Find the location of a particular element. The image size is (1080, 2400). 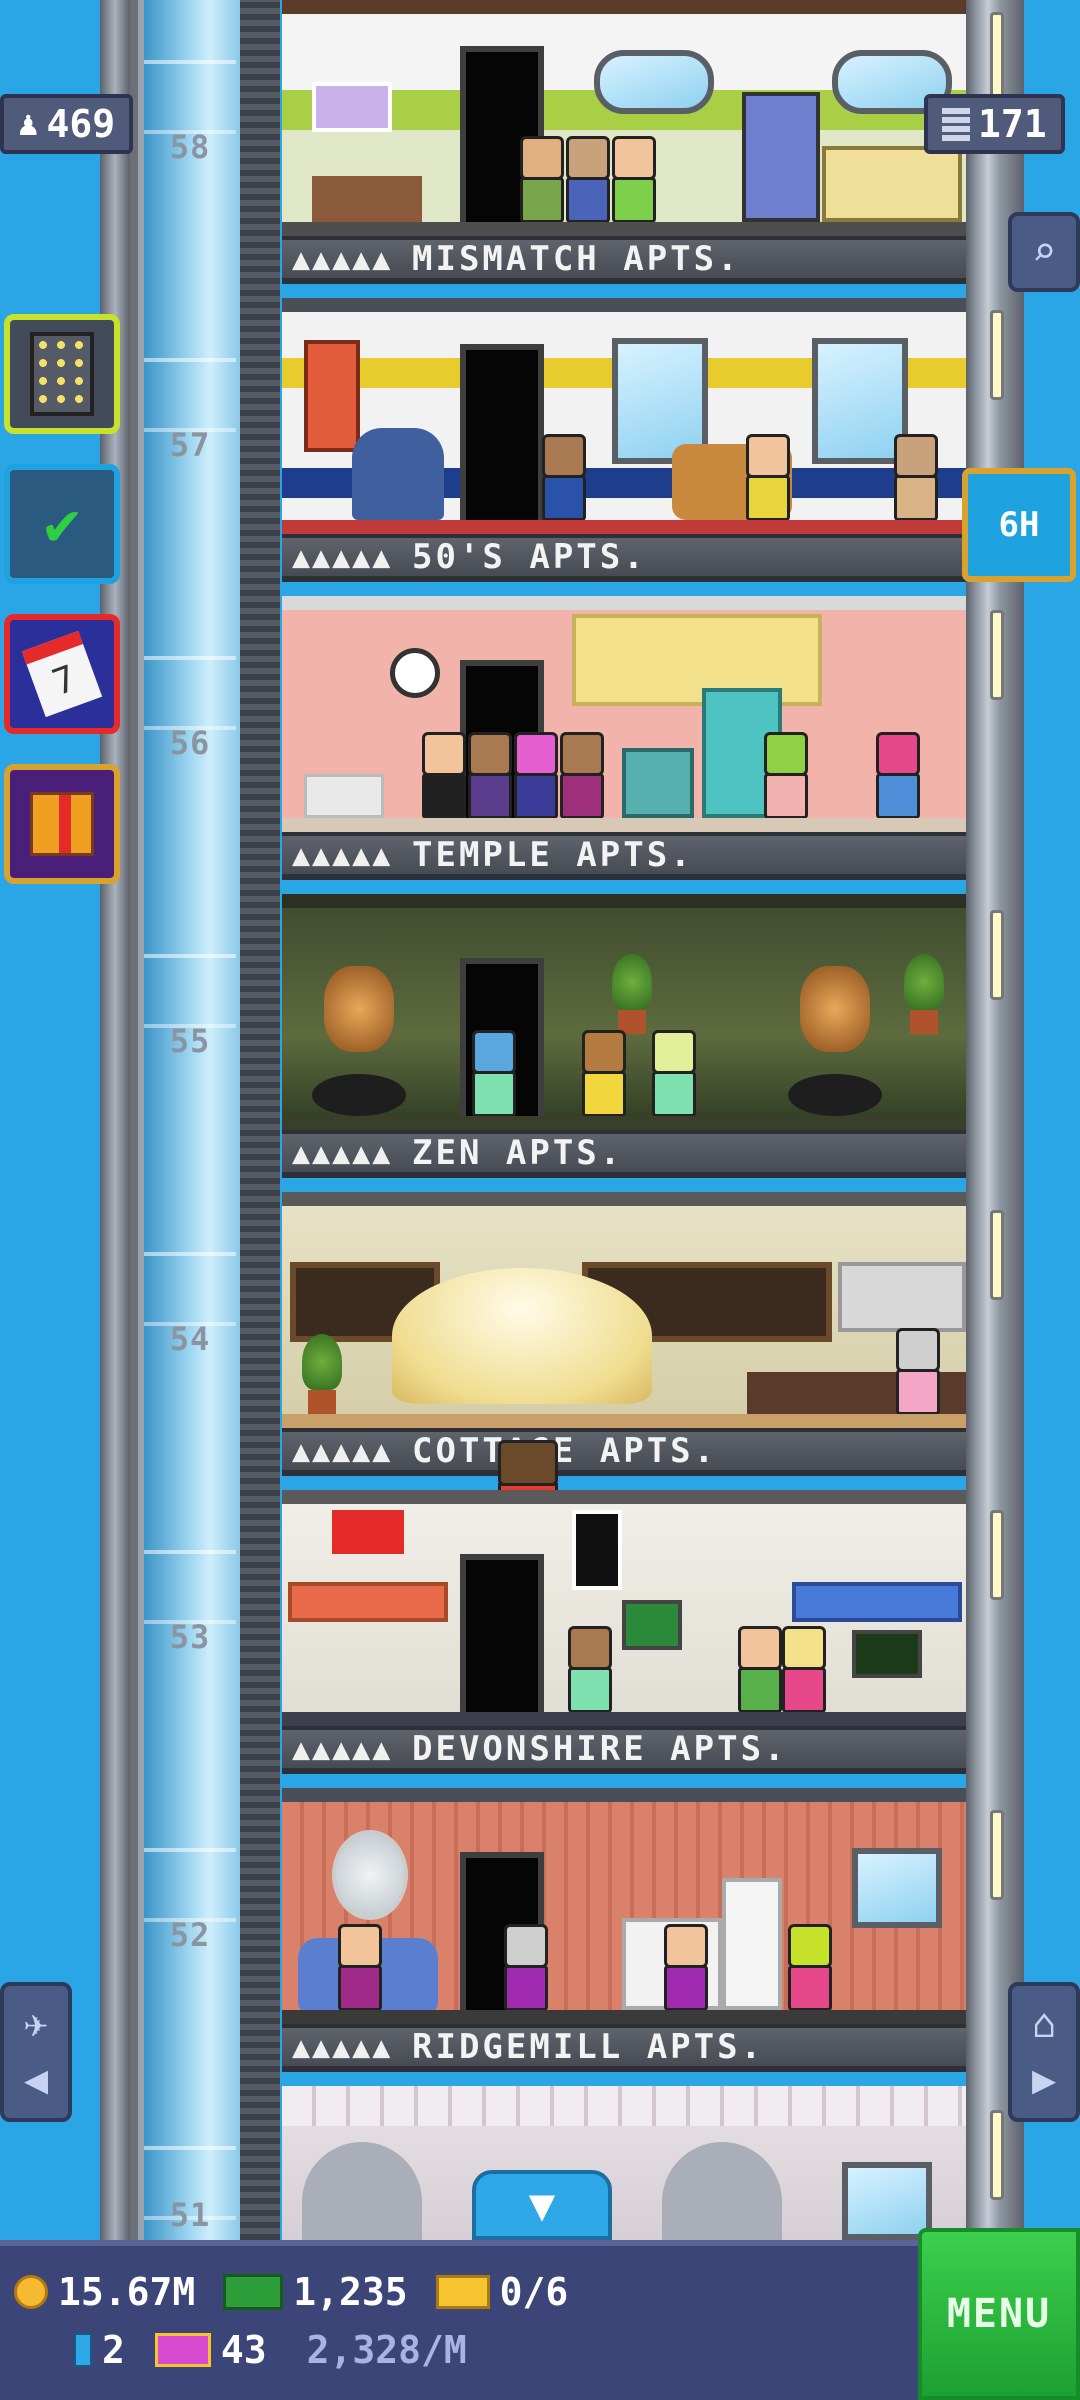

floor-name: RIDGEMILL APTS. is located at coordinates (588, 2047).